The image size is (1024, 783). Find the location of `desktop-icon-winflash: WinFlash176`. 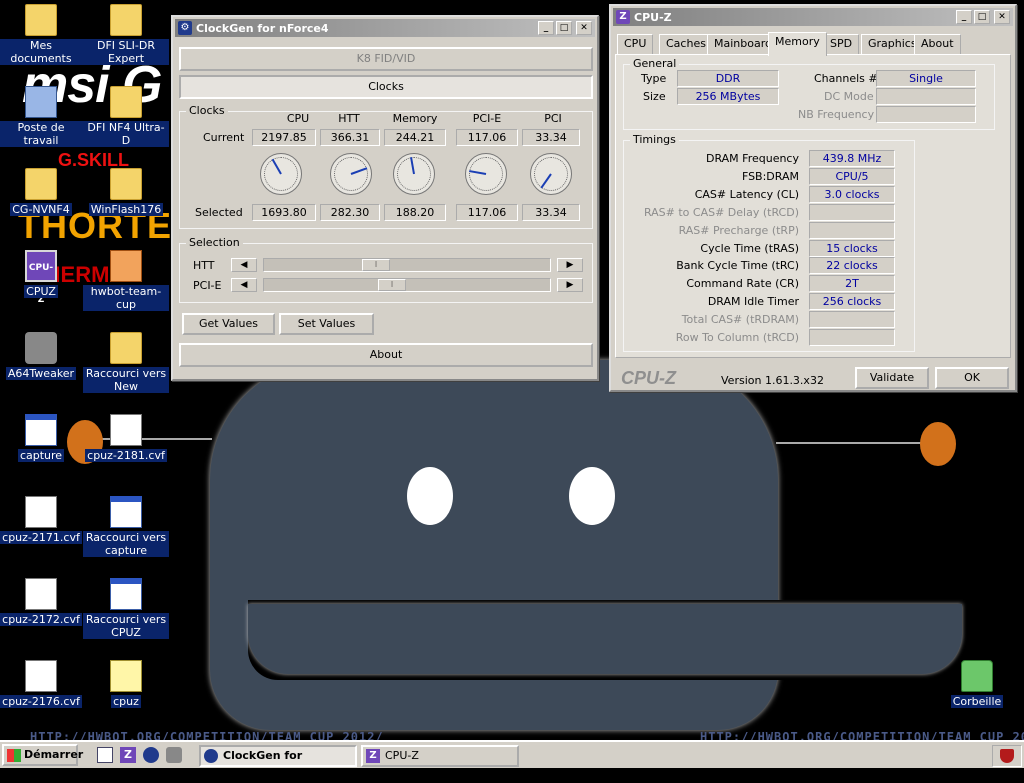

desktop-icon-winflash: WinFlash176 is located at coordinates (126, 192).